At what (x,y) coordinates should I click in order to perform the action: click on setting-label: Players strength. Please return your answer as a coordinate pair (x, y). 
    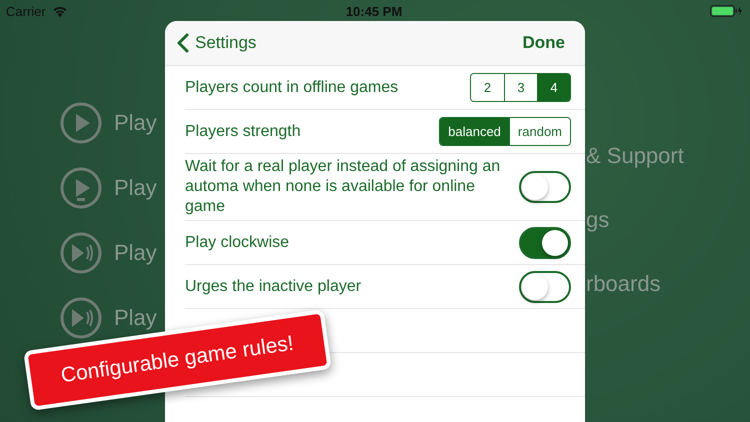
    Looking at the image, I should click on (243, 132).